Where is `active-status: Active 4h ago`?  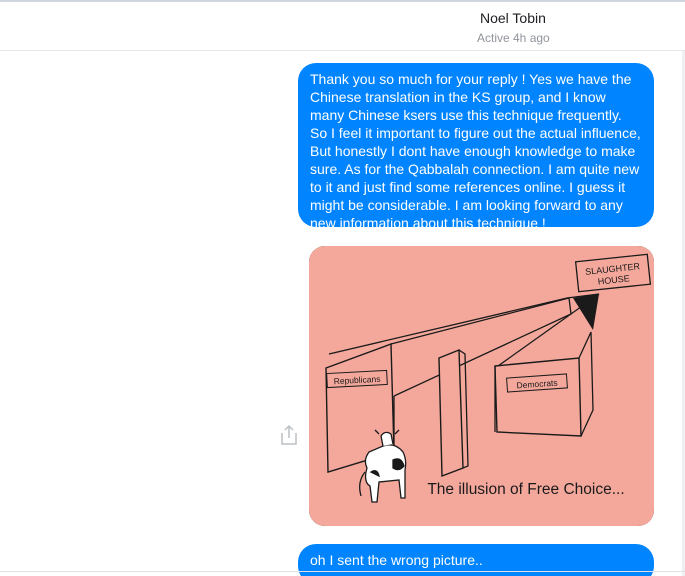 active-status: Active 4h ago is located at coordinates (513, 38).